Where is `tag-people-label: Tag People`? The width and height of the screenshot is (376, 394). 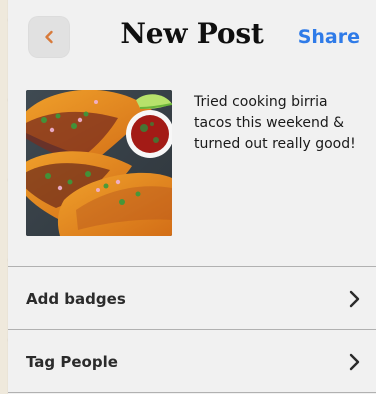
tag-people-label: Tag People is located at coordinates (72, 362).